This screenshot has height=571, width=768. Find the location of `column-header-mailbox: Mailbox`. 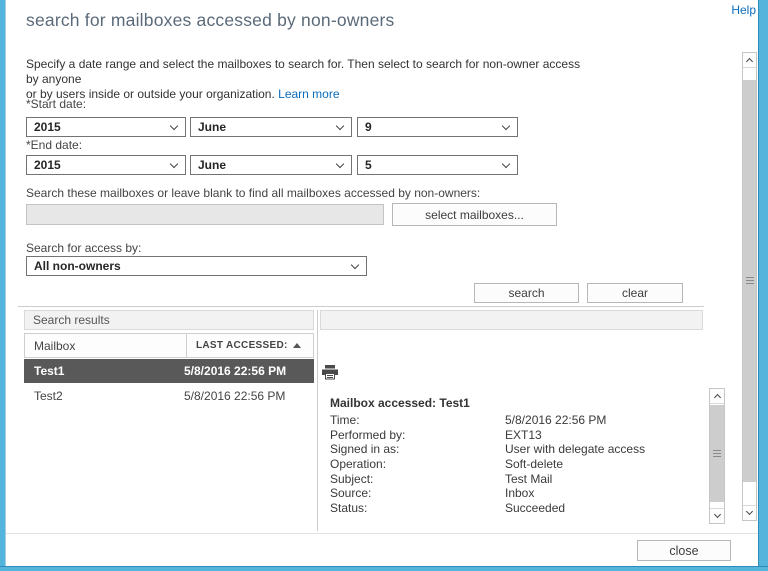

column-header-mailbox: Mailbox is located at coordinates (105, 345).